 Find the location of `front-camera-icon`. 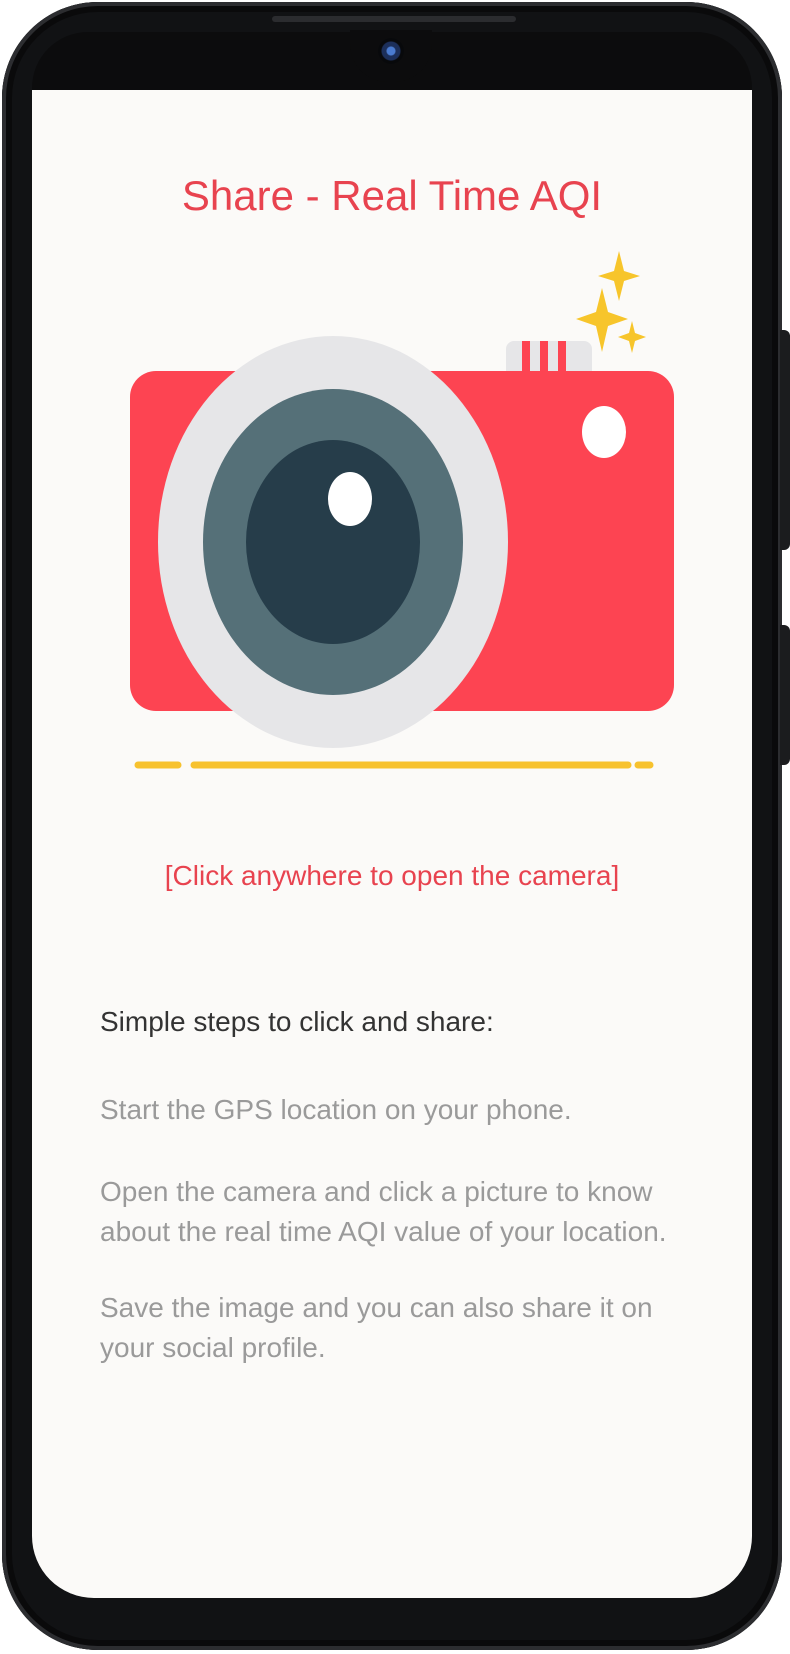

front-camera-icon is located at coordinates (391, 51).